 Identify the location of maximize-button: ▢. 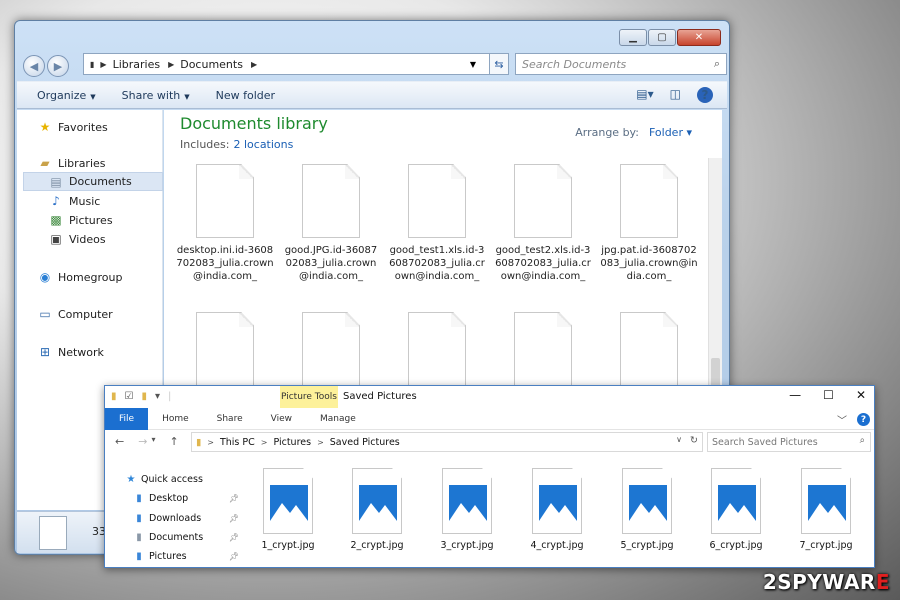
(662, 37).